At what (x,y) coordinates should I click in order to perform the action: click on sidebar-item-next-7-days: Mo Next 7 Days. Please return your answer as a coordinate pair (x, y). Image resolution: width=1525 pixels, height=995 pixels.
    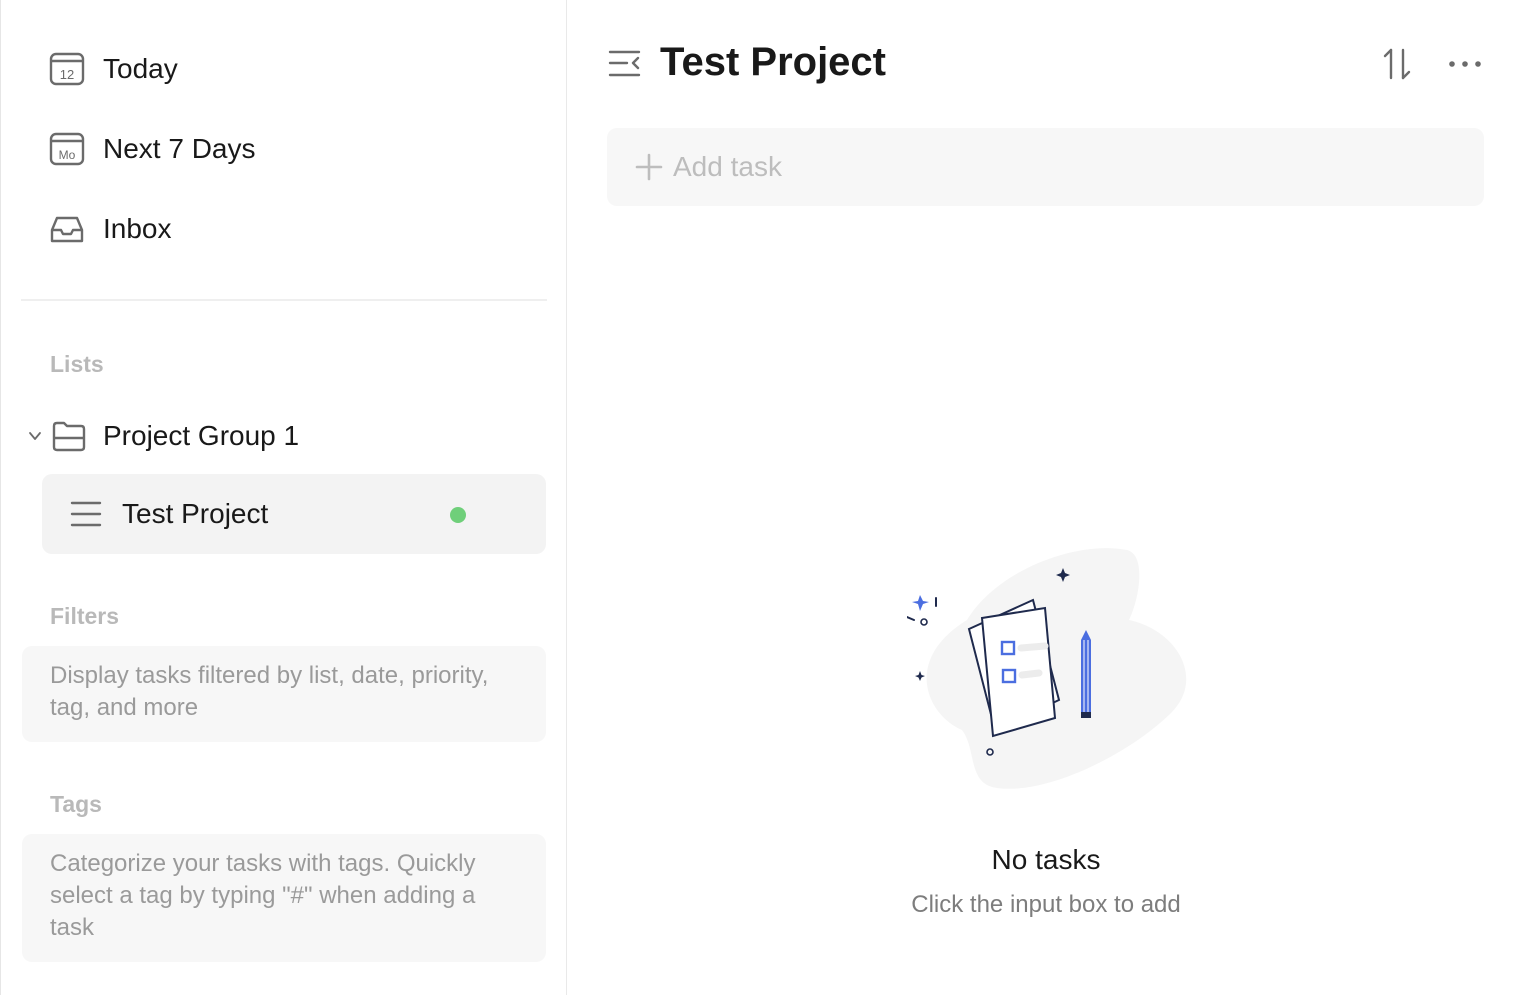
    Looking at the image, I should click on (152, 149).